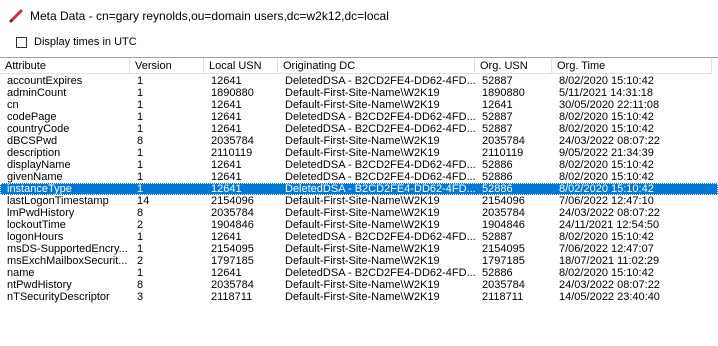 The image size is (718, 346). What do you see at coordinates (21, 273) in the screenshot?
I see `table-cell: name` at bounding box center [21, 273].